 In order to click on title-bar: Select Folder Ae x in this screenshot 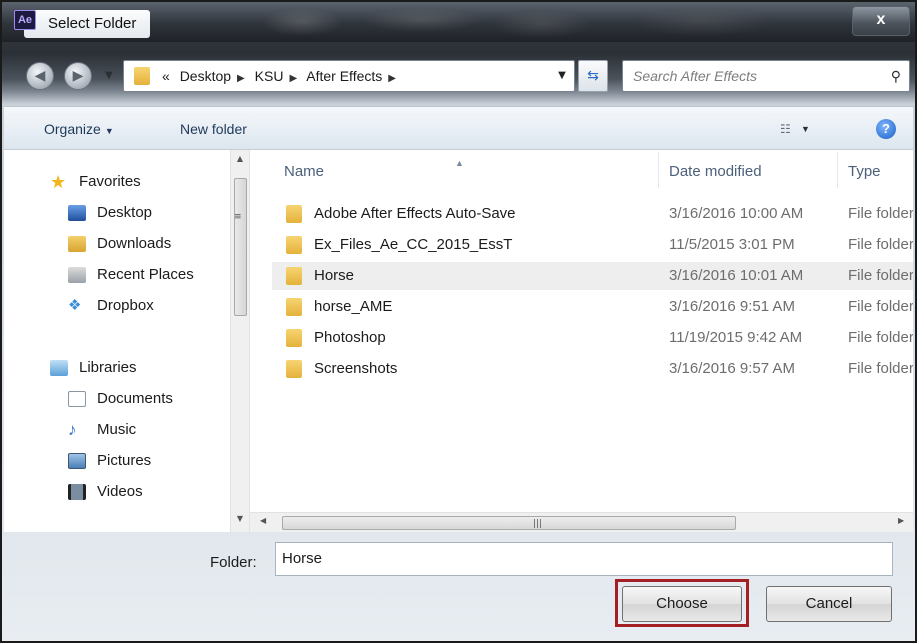, I will do `click(458, 22)`.